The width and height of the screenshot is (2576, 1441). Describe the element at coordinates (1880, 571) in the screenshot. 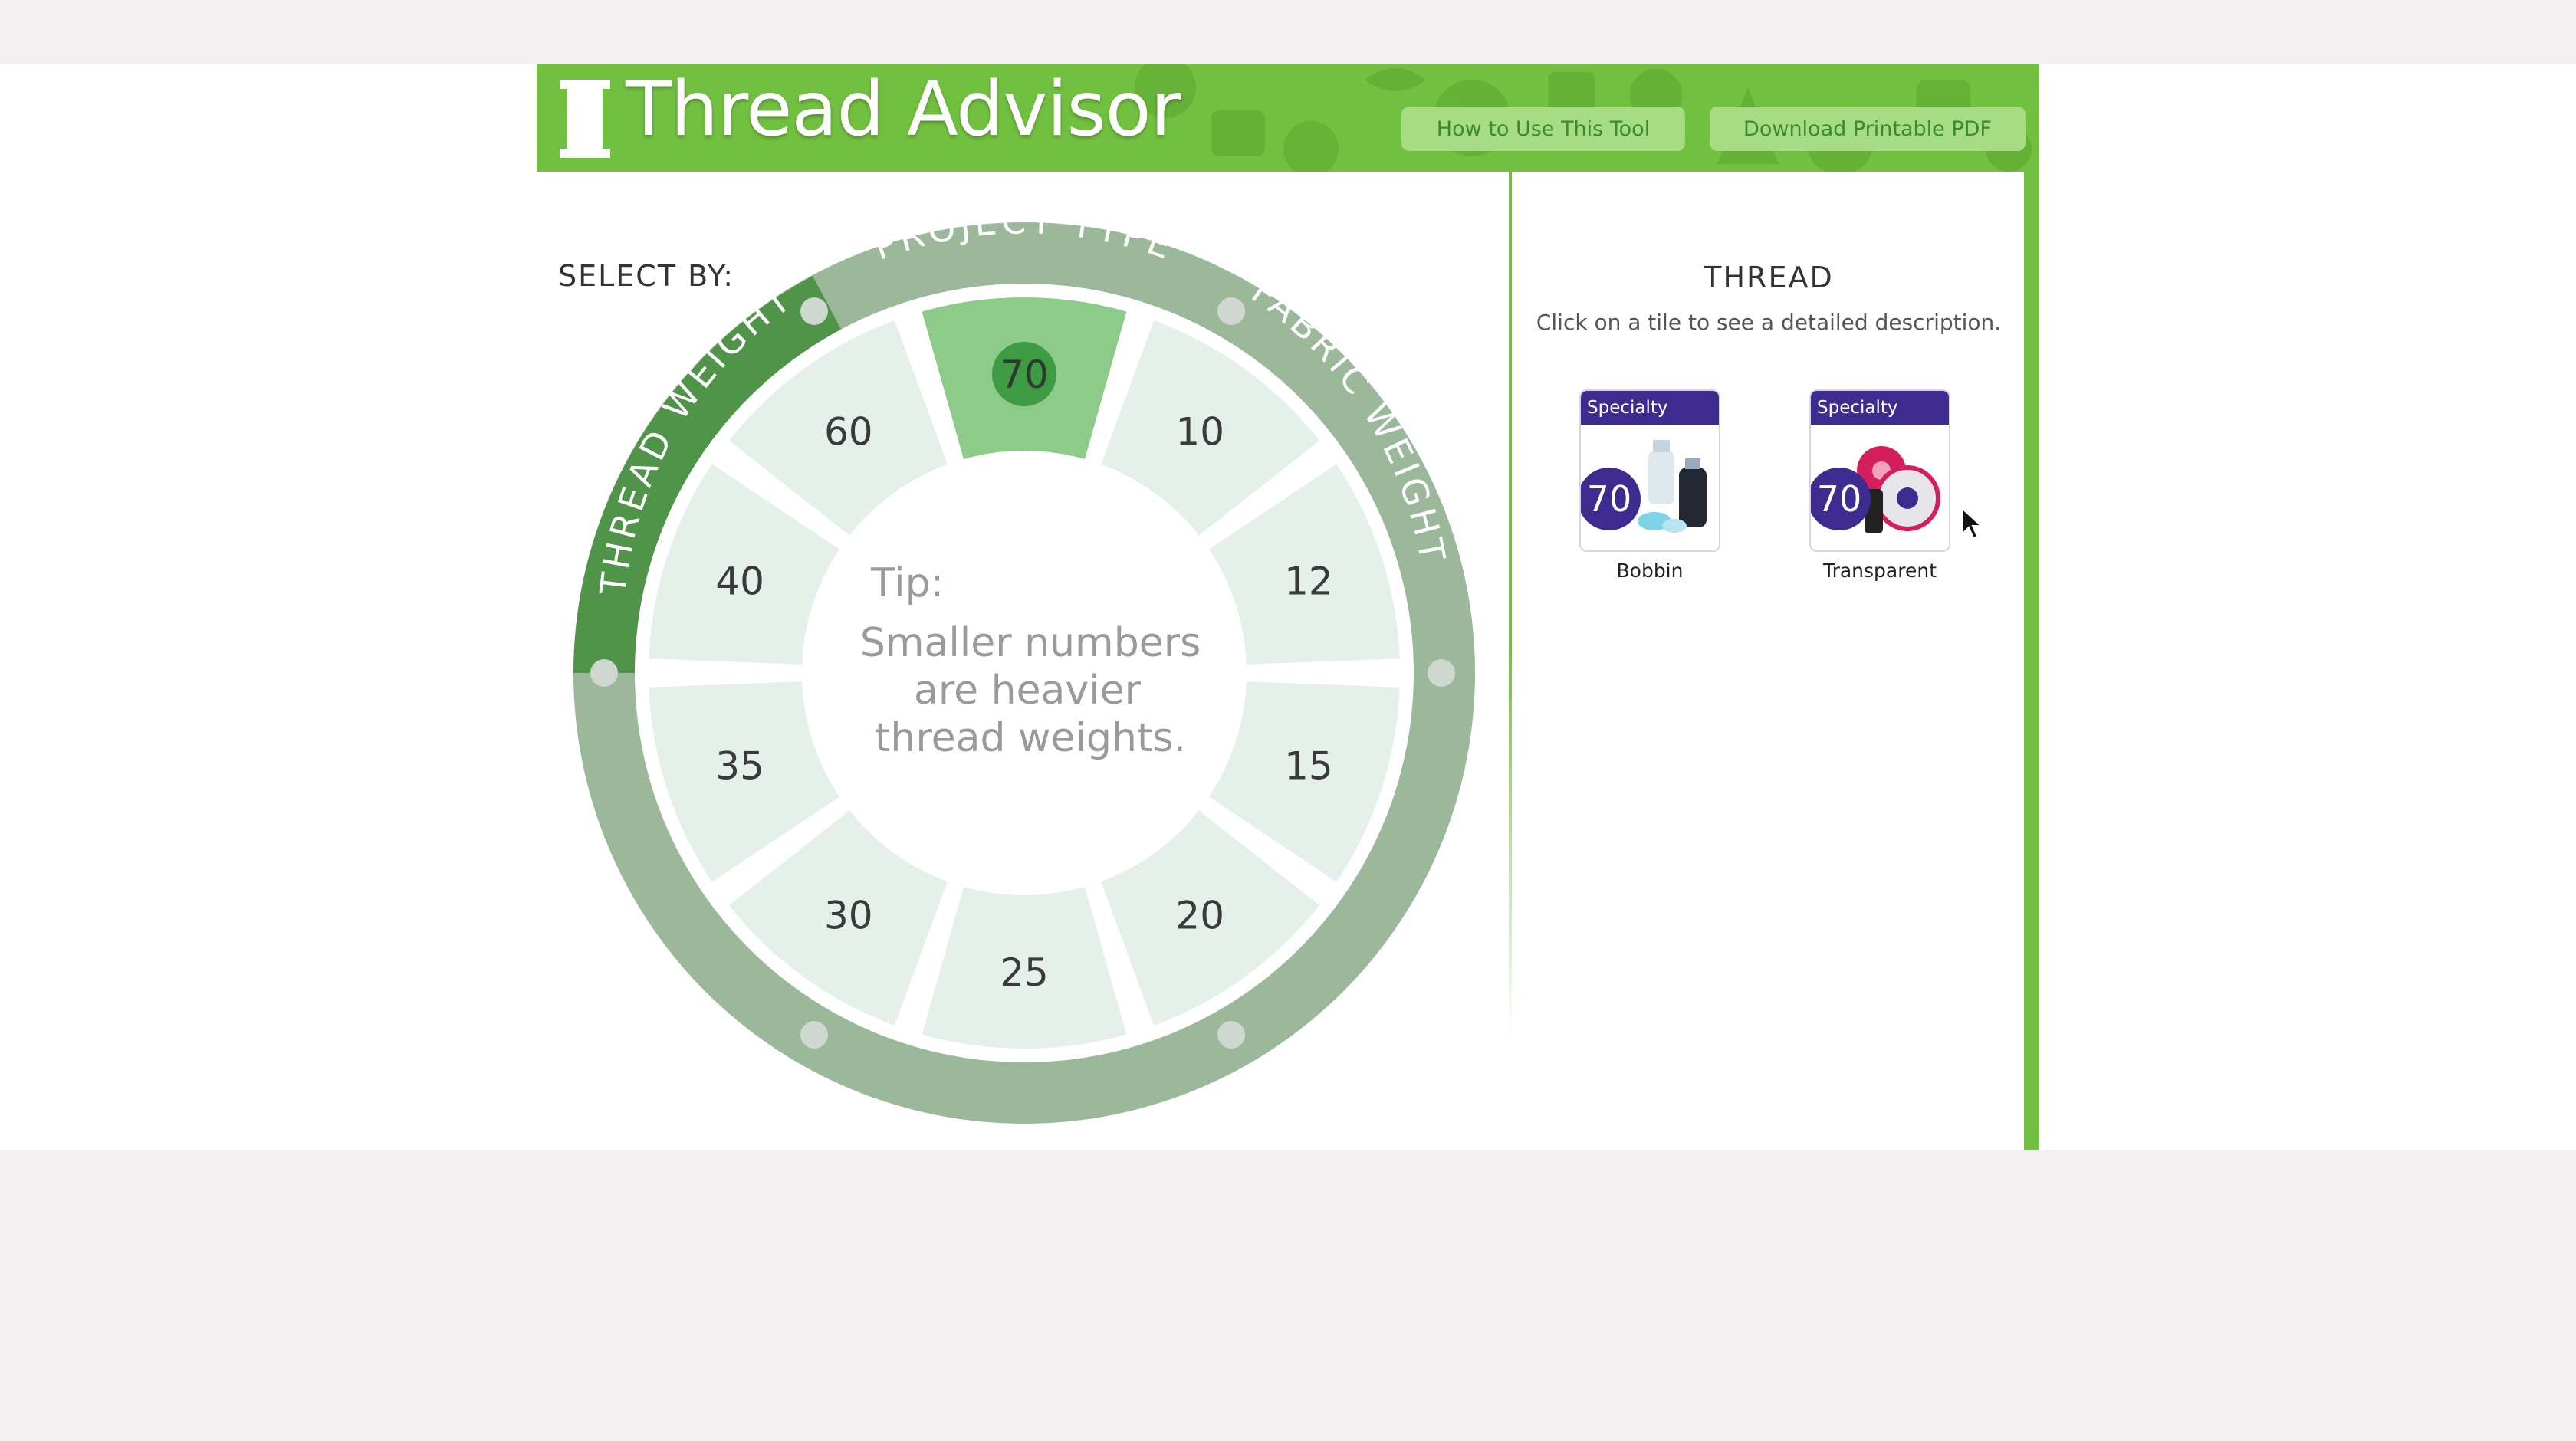

I see `tile-name: Transparent` at that location.